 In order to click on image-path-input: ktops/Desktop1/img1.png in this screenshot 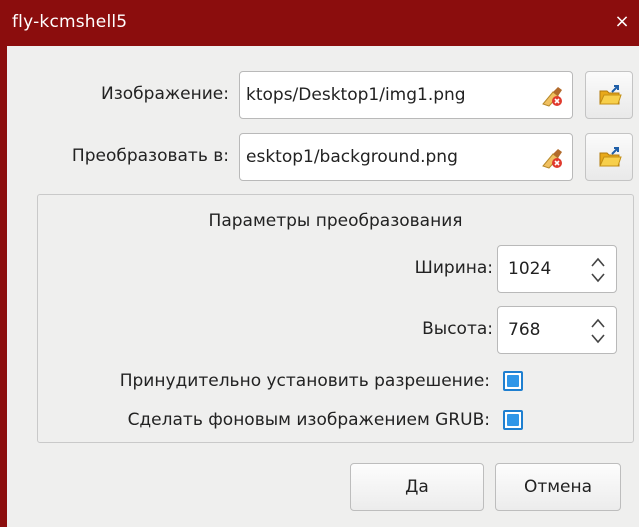, I will do `click(406, 95)`.